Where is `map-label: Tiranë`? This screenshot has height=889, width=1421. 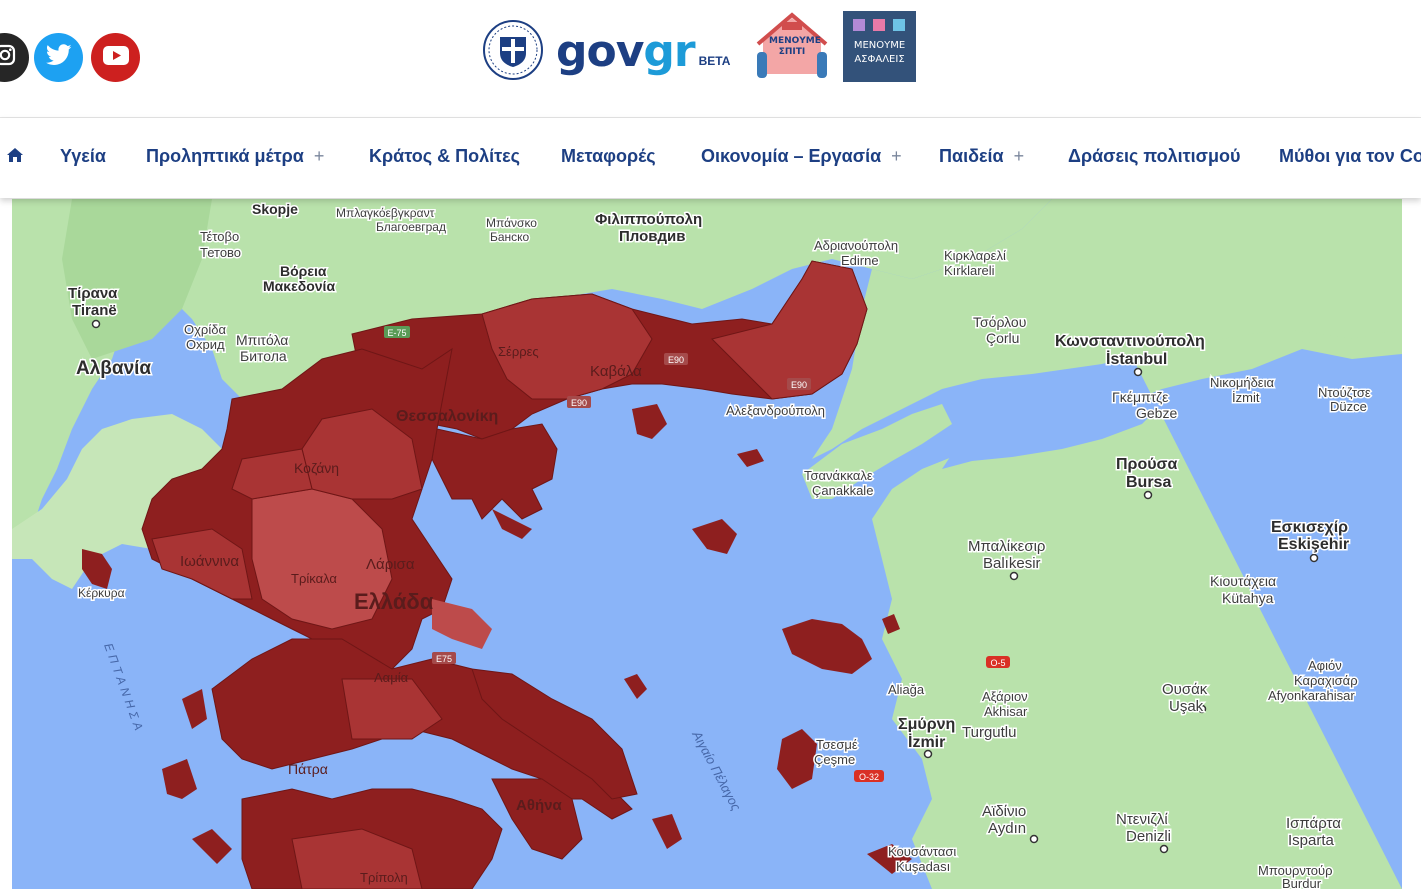
map-label: Tiranë is located at coordinates (94, 310).